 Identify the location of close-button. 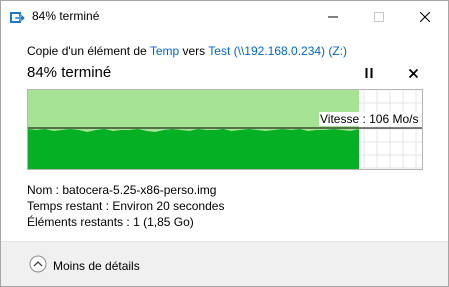
(425, 16).